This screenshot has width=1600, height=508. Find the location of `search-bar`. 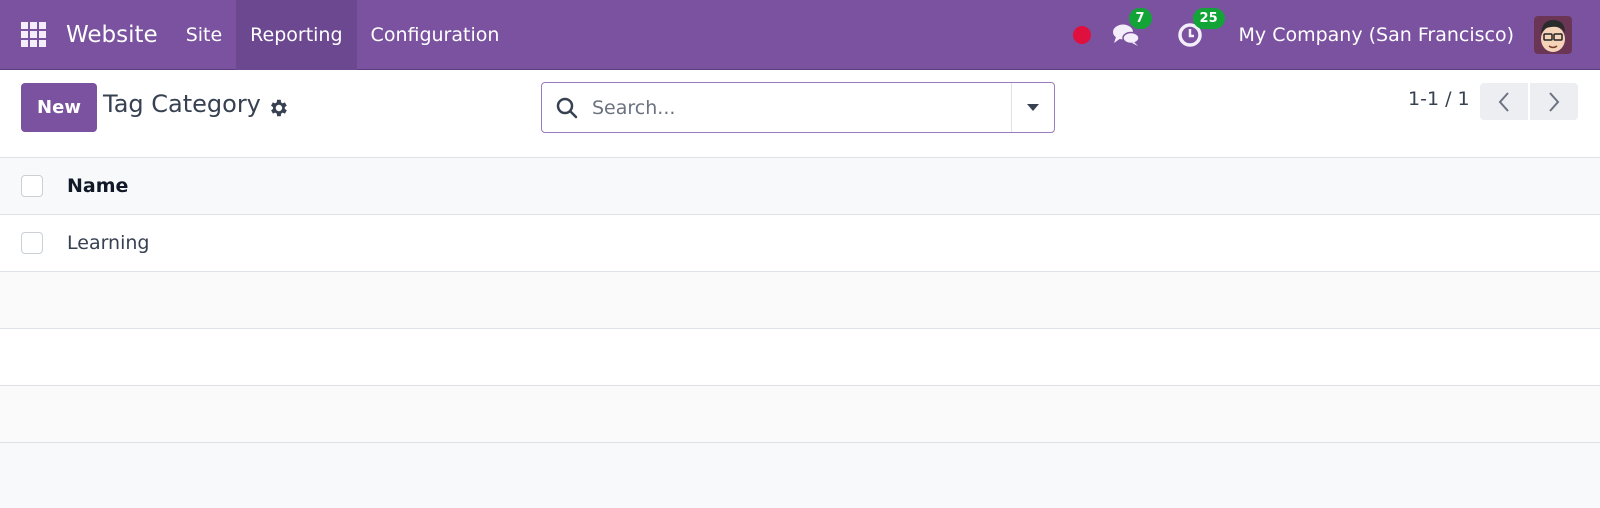

search-bar is located at coordinates (798, 107).